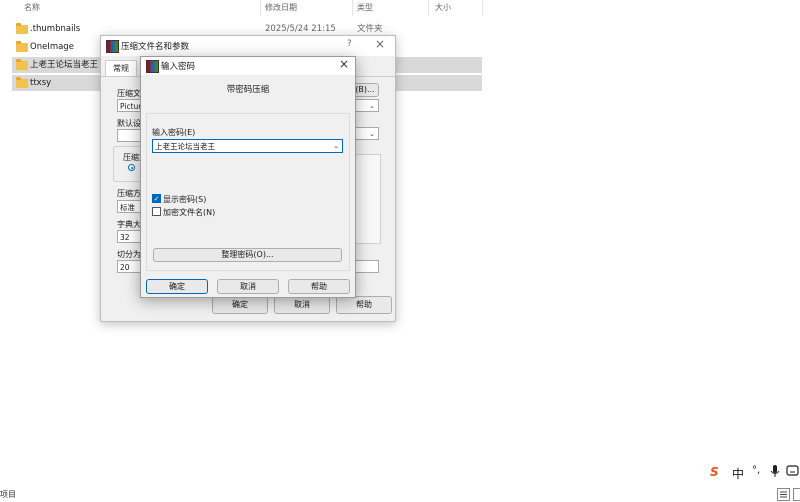 The image size is (800, 502). Describe the element at coordinates (775, 473) in the screenshot. I see `mic-icon` at that location.